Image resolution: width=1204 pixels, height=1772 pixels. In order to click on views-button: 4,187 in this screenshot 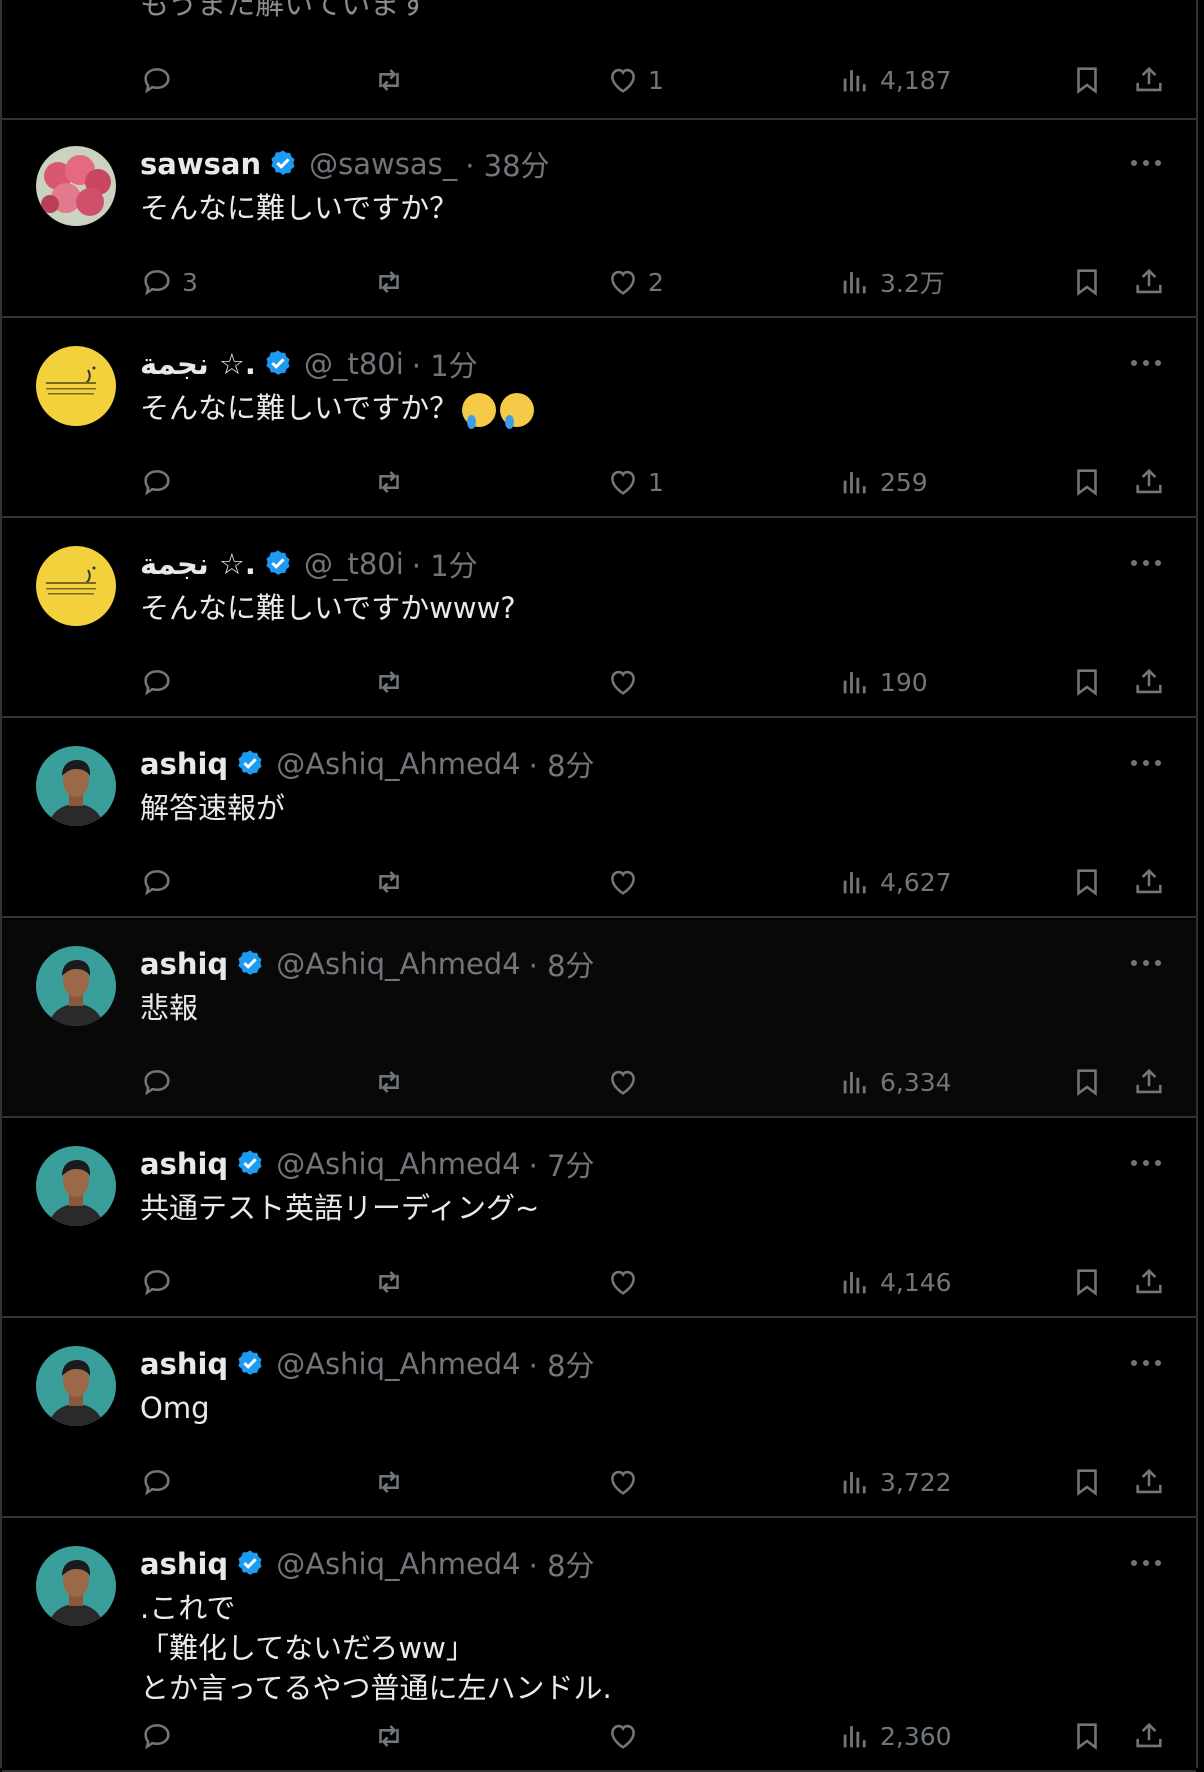, I will do `click(895, 80)`.